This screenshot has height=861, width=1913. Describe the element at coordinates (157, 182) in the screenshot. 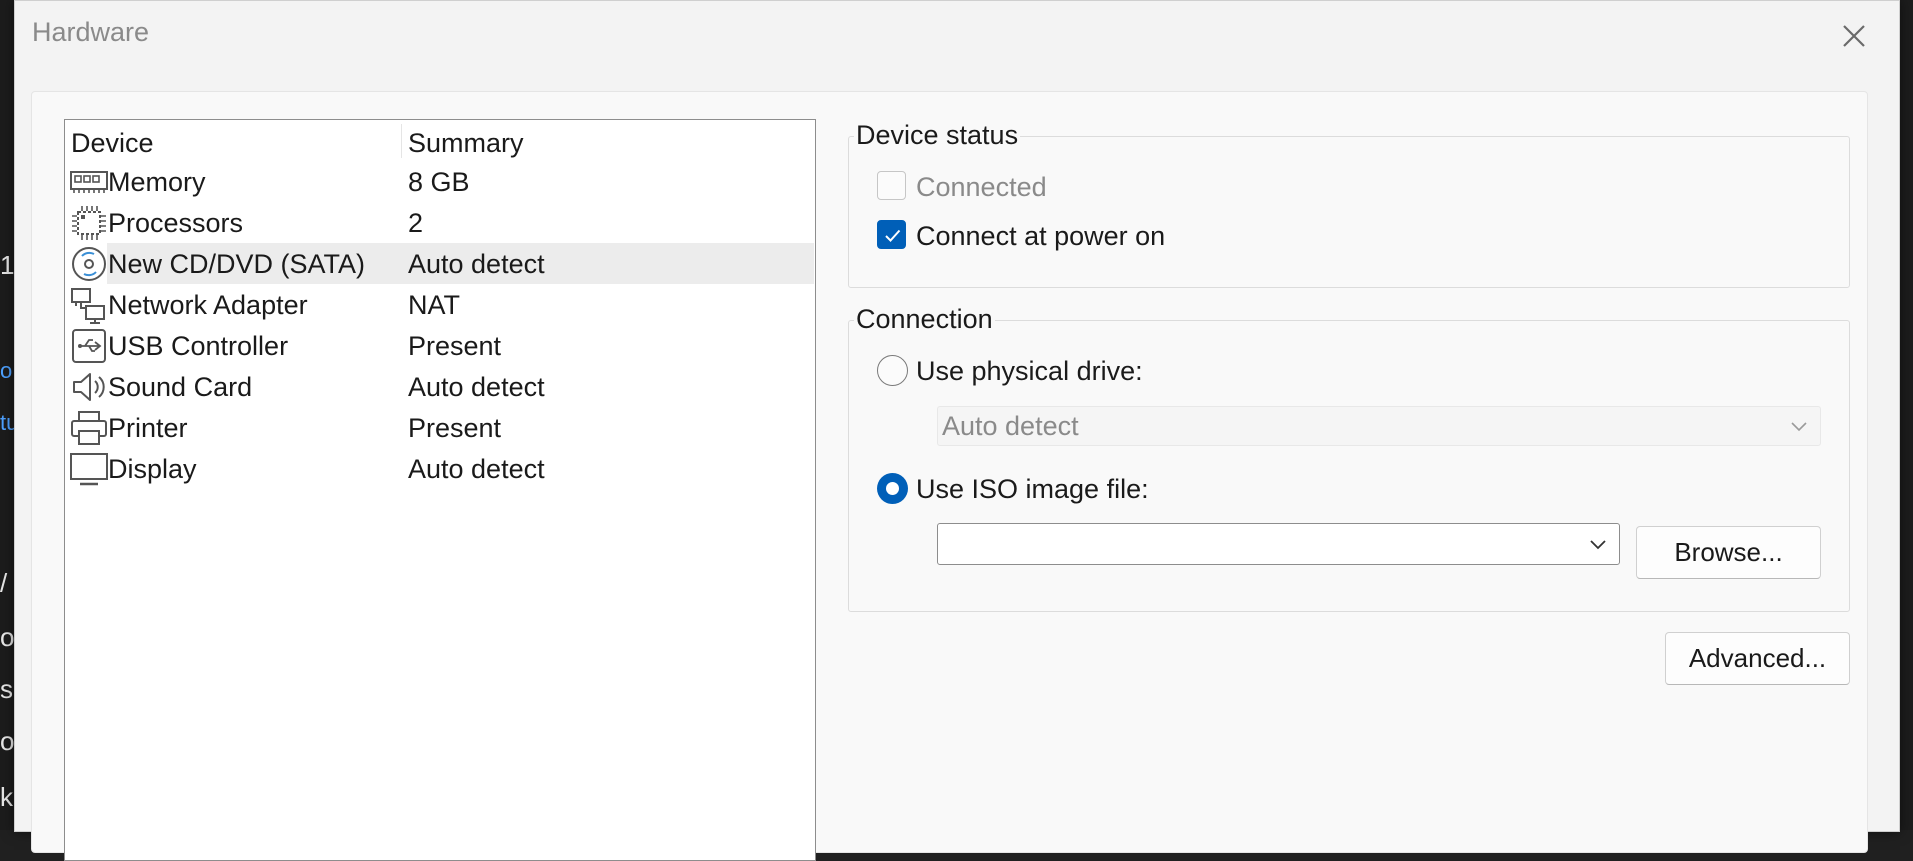

I see `device-name: Memory` at that location.